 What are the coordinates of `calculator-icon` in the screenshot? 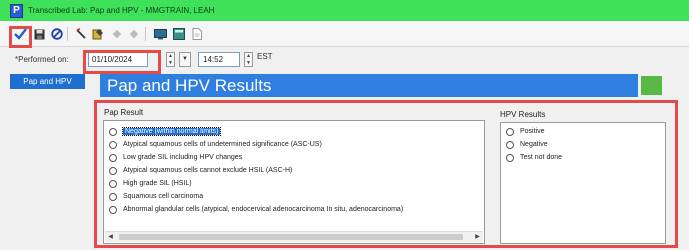 It's located at (179, 34).